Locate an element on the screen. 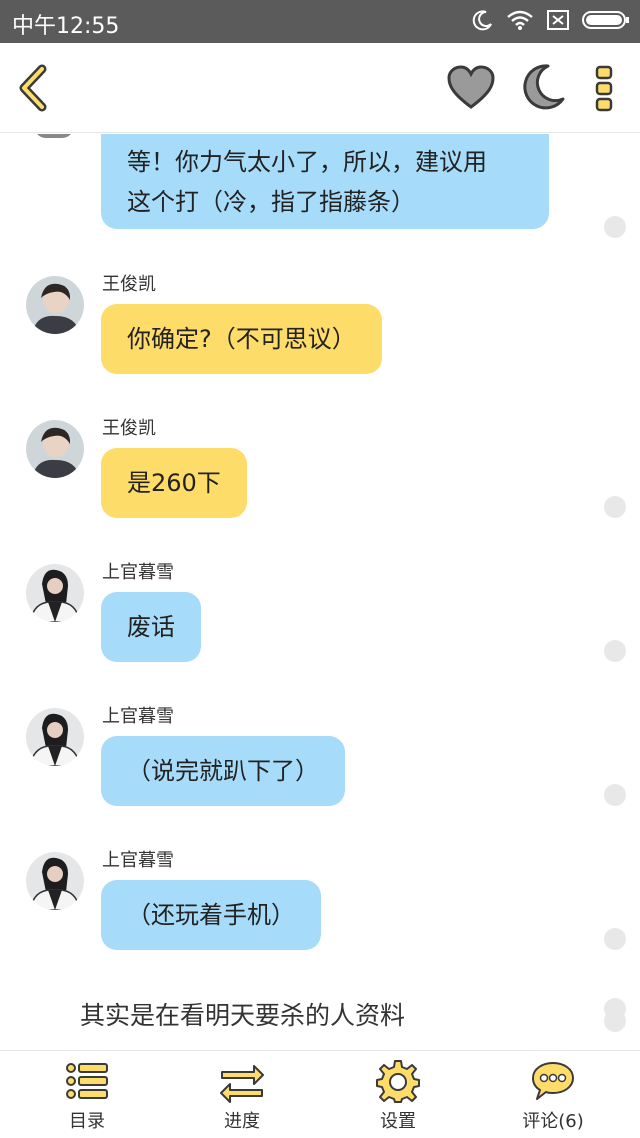 The image size is (640, 1138). tab-label: 评论(6) is located at coordinates (553, 1121).